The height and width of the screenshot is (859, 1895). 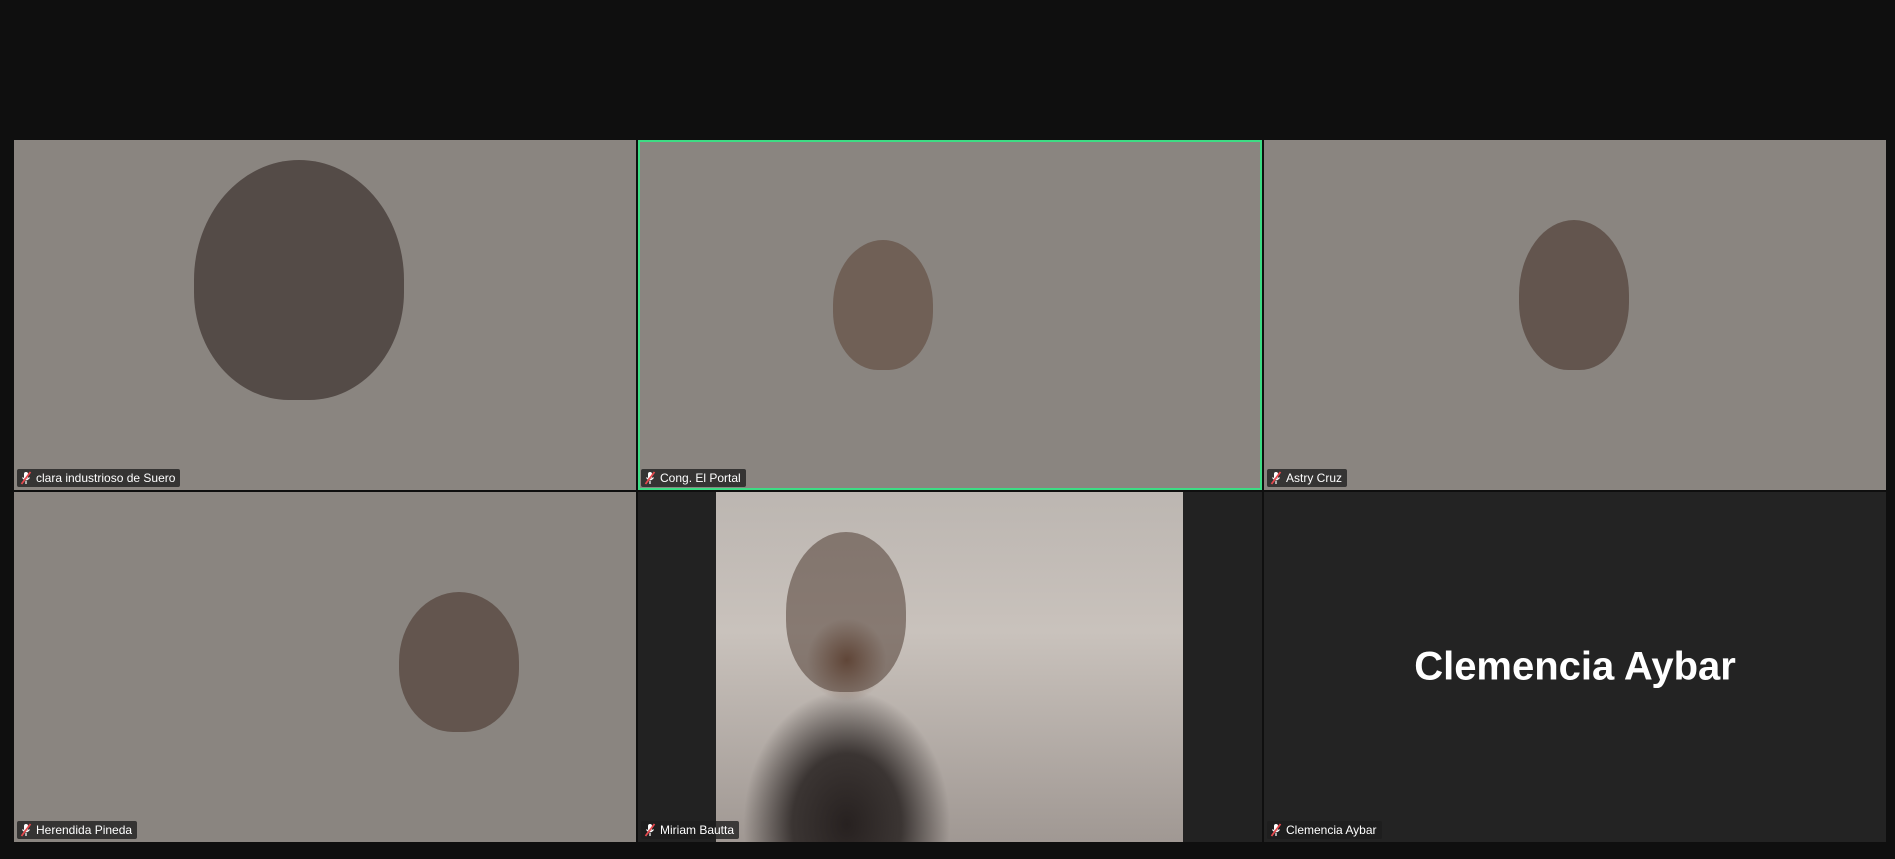 I want to click on participant-name-label: Astry Cruz, so click(x=1307, y=478).